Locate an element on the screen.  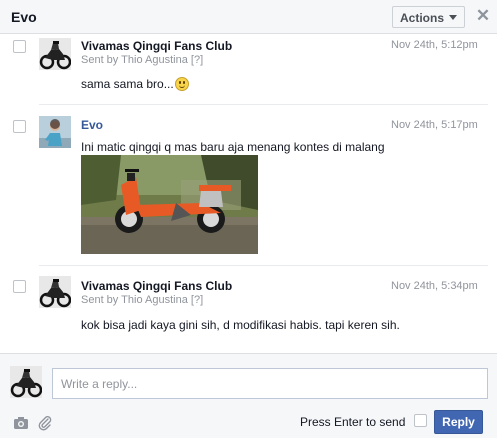
press-enter-checkbox is located at coordinates (420, 420).